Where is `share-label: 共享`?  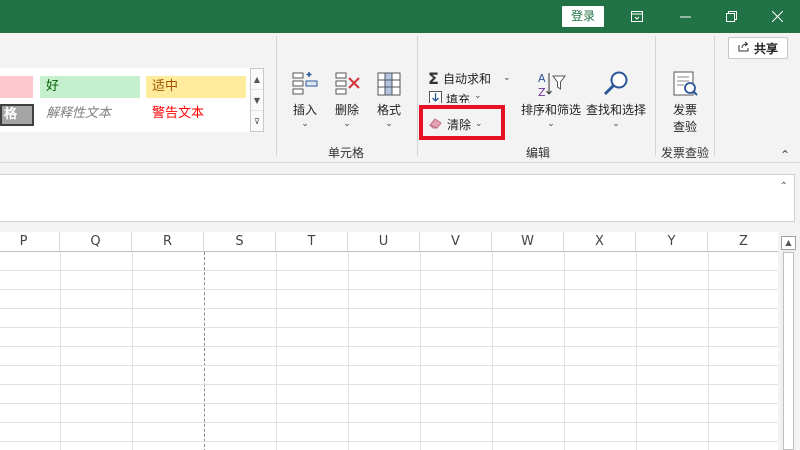 share-label: 共享 is located at coordinates (765, 48).